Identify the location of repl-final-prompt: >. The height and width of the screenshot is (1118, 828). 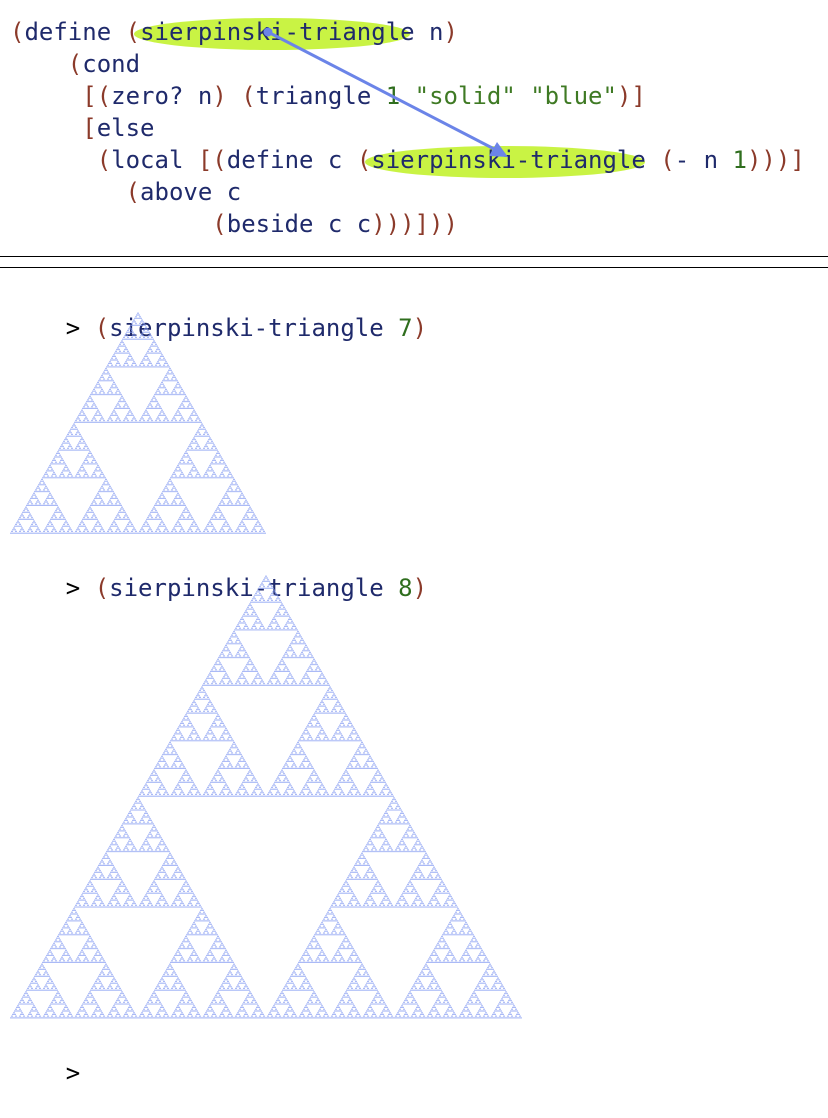
(44, 1073).